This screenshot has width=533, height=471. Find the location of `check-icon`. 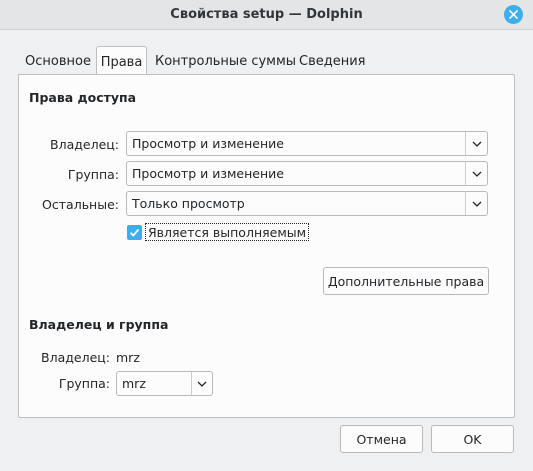

check-icon is located at coordinates (134, 232).